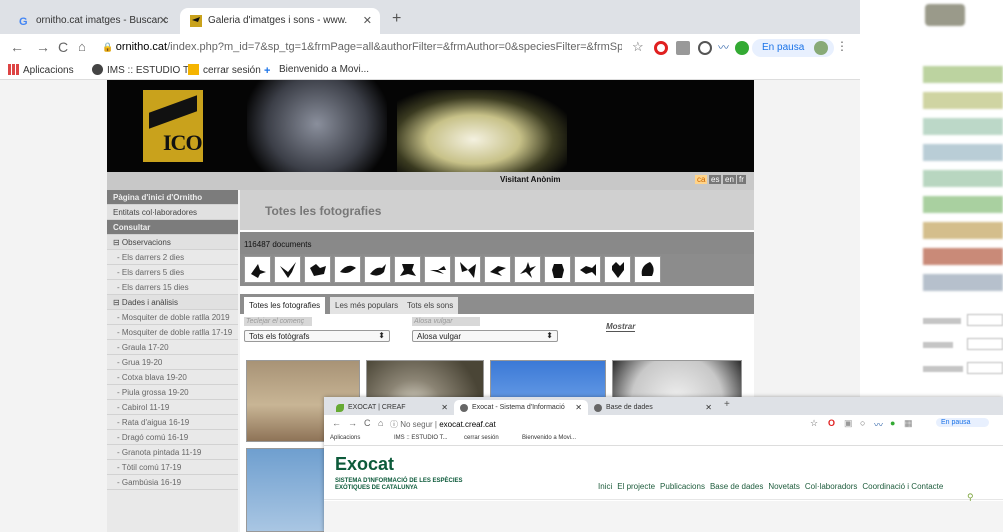 The width and height of the screenshot is (1003, 532). What do you see at coordinates (172, 392) in the screenshot?
I see `sidebar-item: - Piula grossa 19-20` at bounding box center [172, 392].